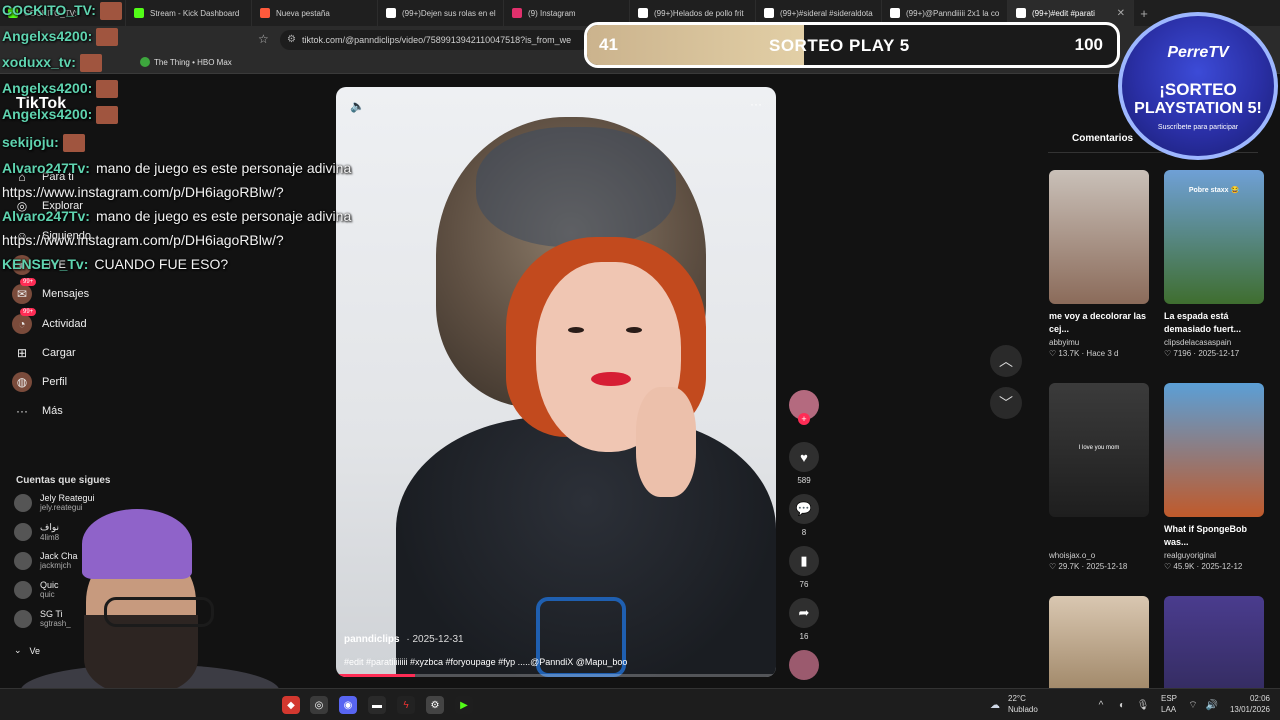 This screenshot has height=720, width=1280. Describe the element at coordinates (1121, 13) in the screenshot. I see `close-tab-icon: ✕` at that location.